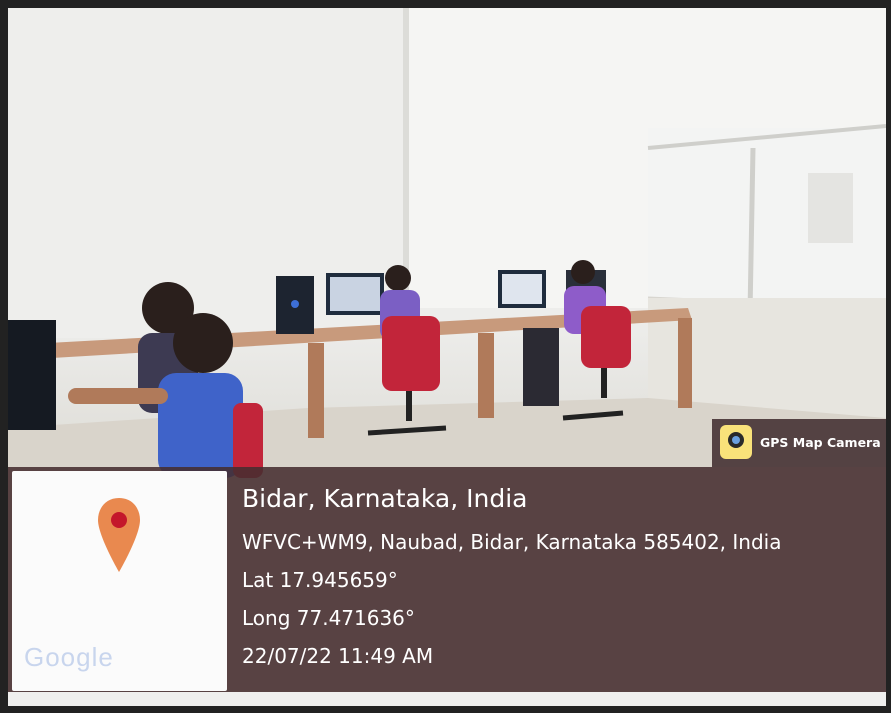 The height and width of the screenshot is (713, 891). What do you see at coordinates (328, 618) in the screenshot?
I see `longitude: Long 77.471636°` at bounding box center [328, 618].